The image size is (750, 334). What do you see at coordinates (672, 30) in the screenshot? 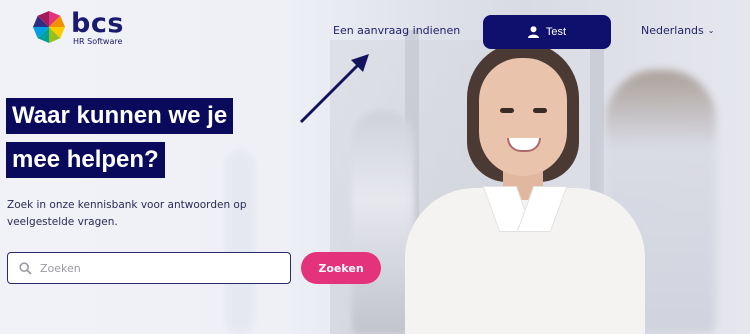
I see `language-label: Nederlands` at bounding box center [672, 30].